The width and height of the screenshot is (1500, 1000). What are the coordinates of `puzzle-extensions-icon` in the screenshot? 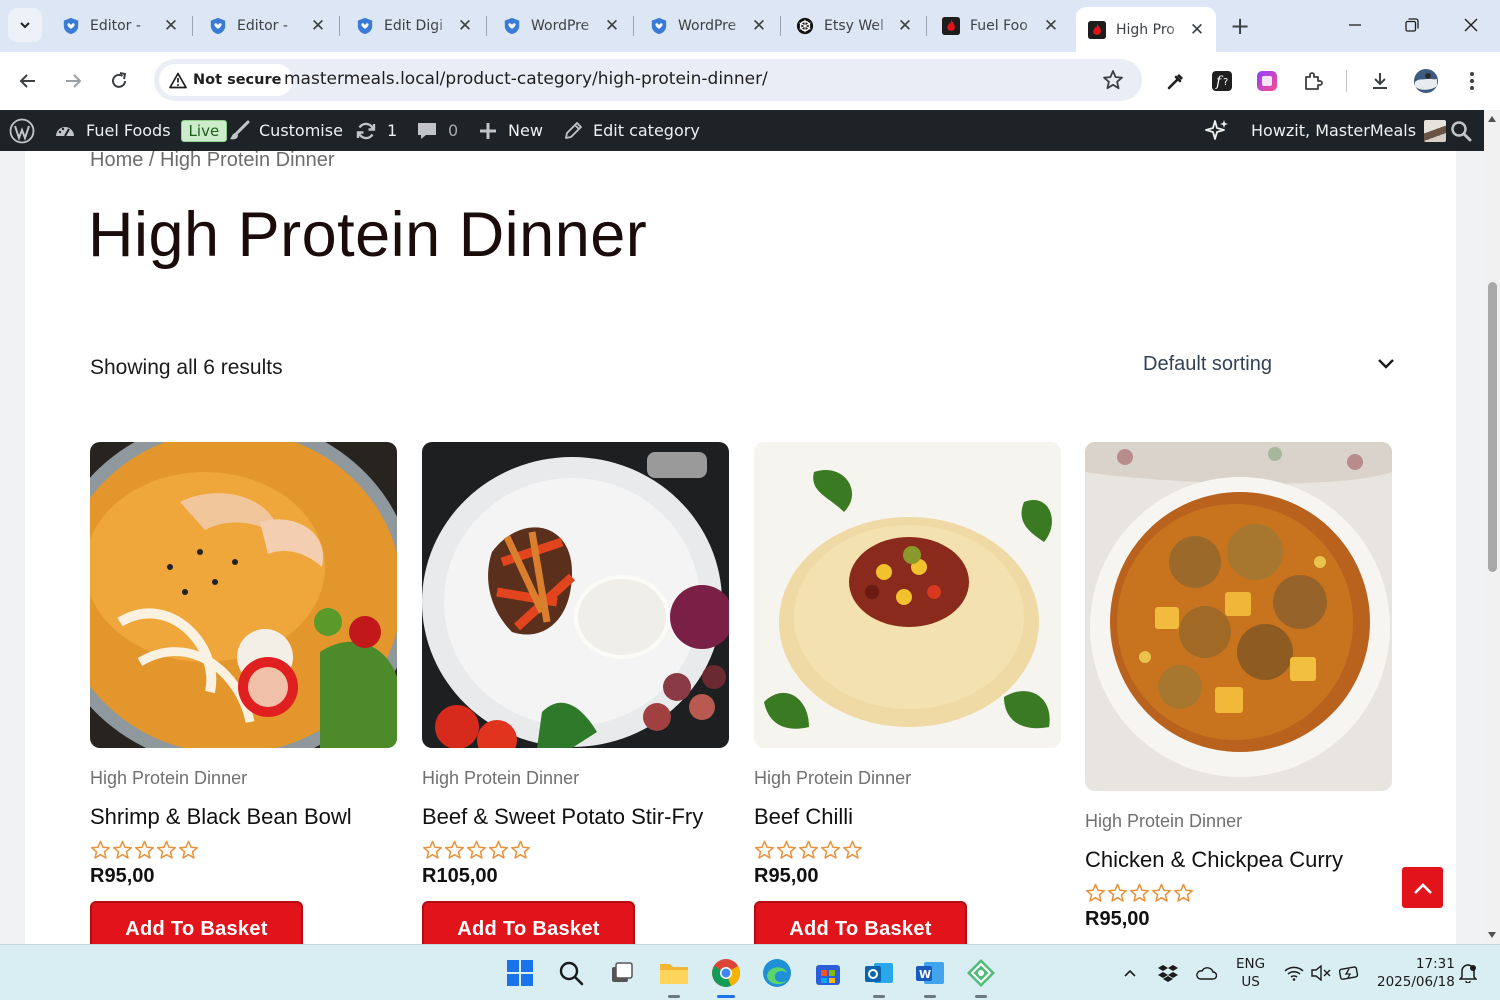 It's located at (1313, 81).